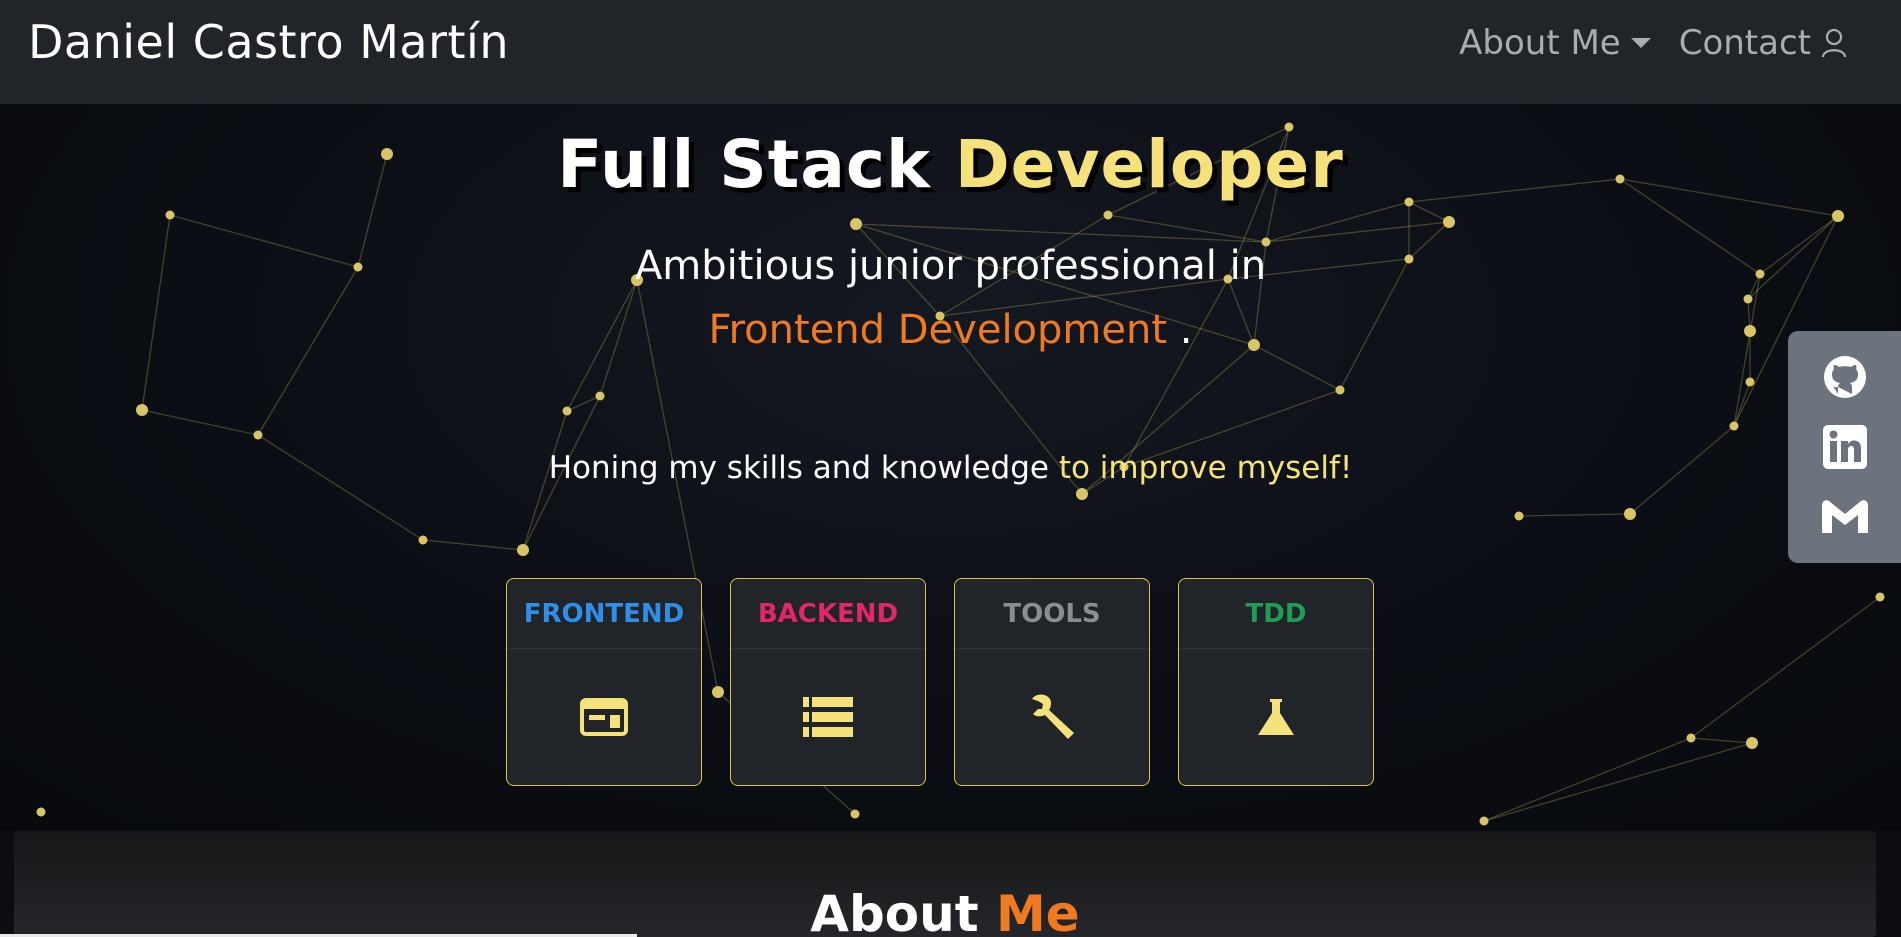  Describe the element at coordinates (268, 42) in the screenshot. I see `brand-name: Daniel Castro Martín` at that location.